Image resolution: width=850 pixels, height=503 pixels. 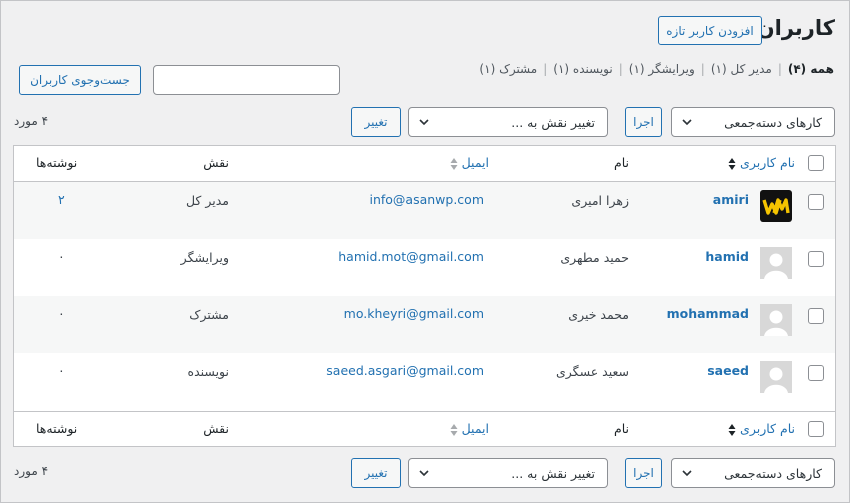 I want to click on user-role: ویرایشگر, so click(x=204, y=257).